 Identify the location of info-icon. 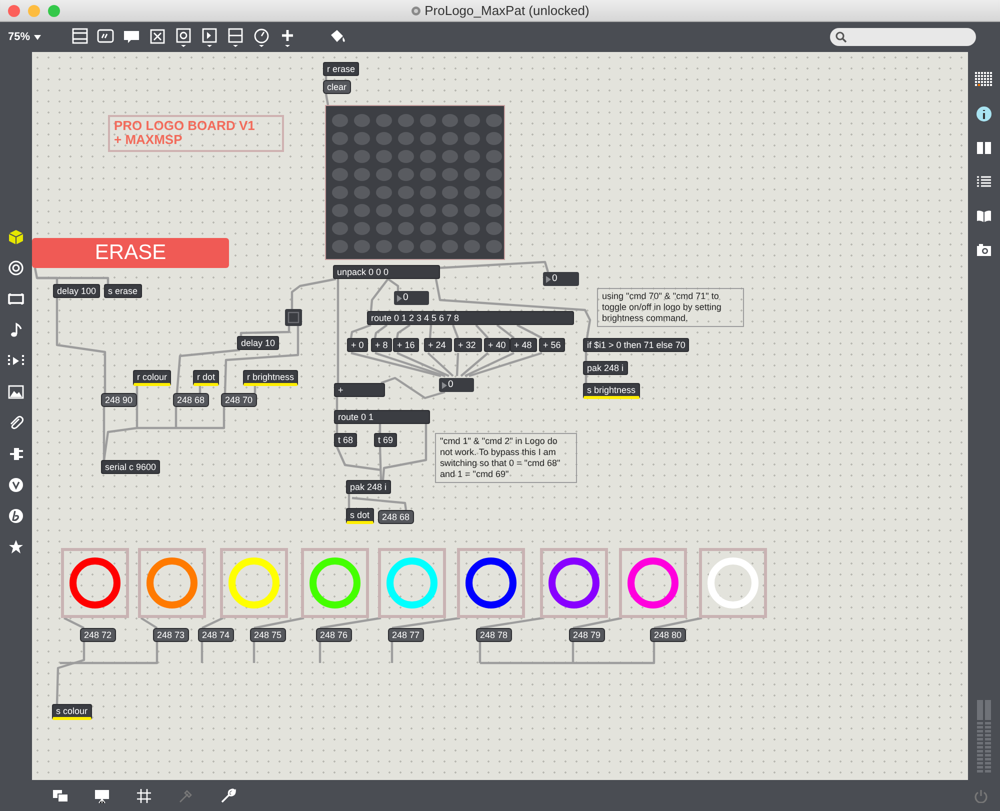
(984, 114).